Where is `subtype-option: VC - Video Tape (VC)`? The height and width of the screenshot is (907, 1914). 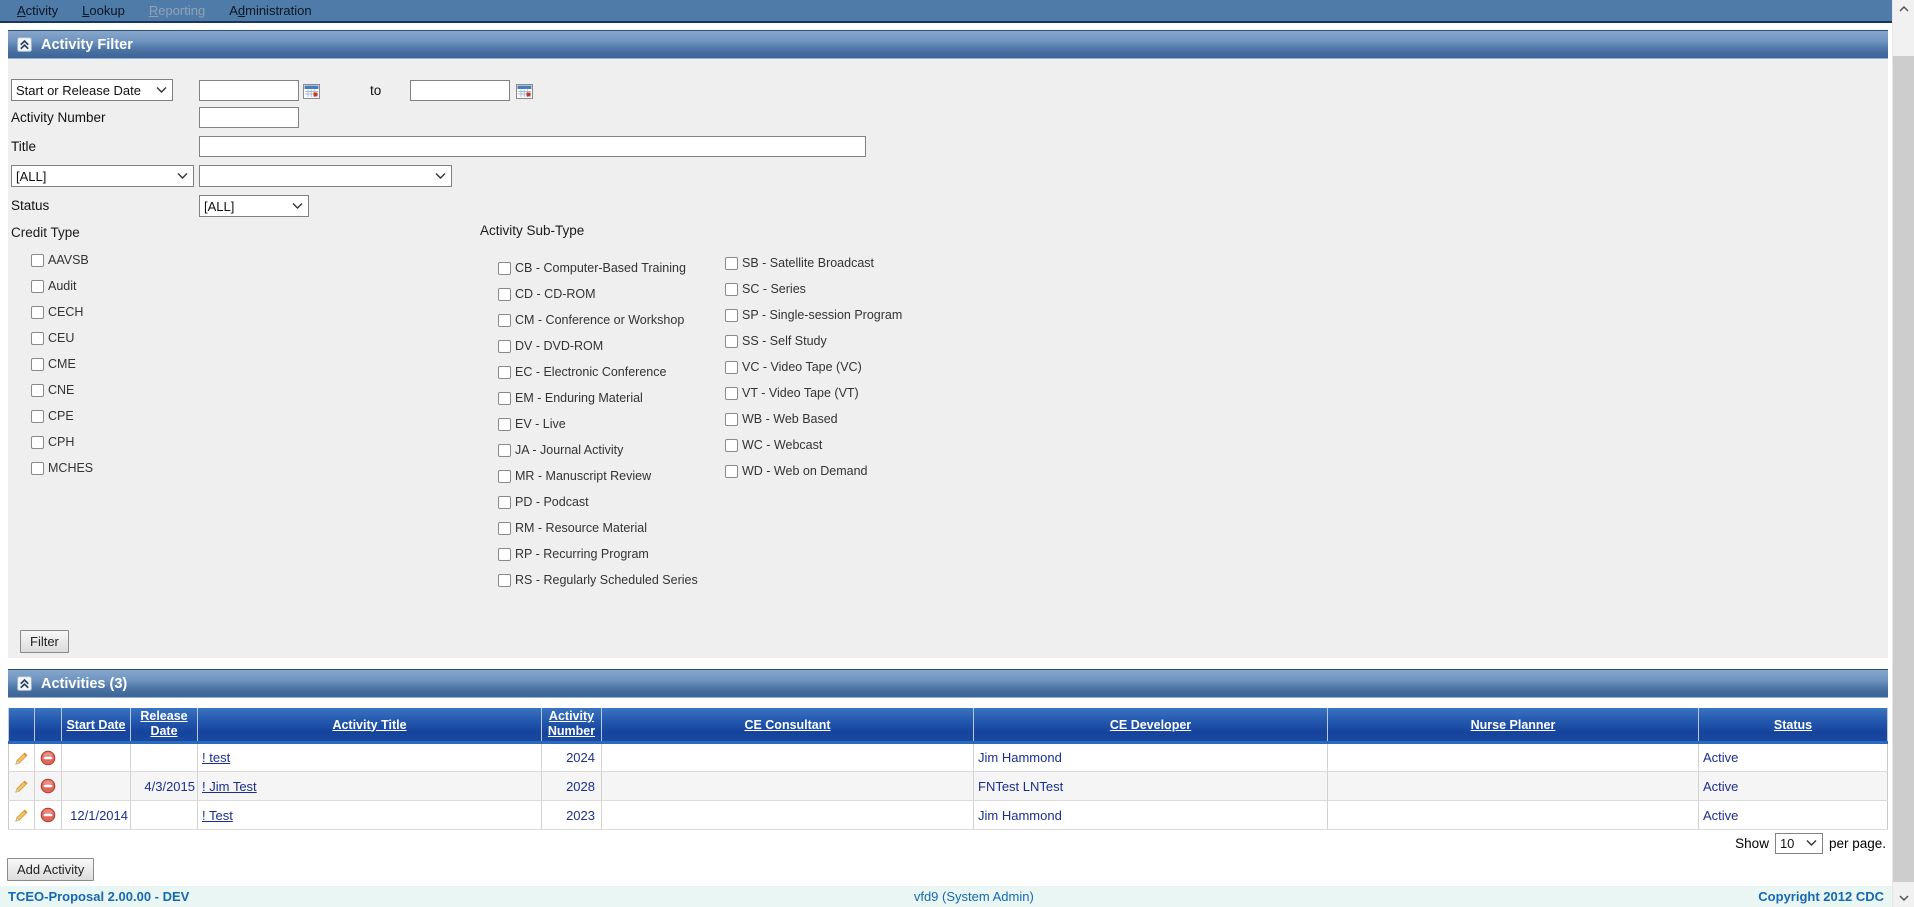 subtype-option: VC - Video Tape (VC) is located at coordinates (813, 367).